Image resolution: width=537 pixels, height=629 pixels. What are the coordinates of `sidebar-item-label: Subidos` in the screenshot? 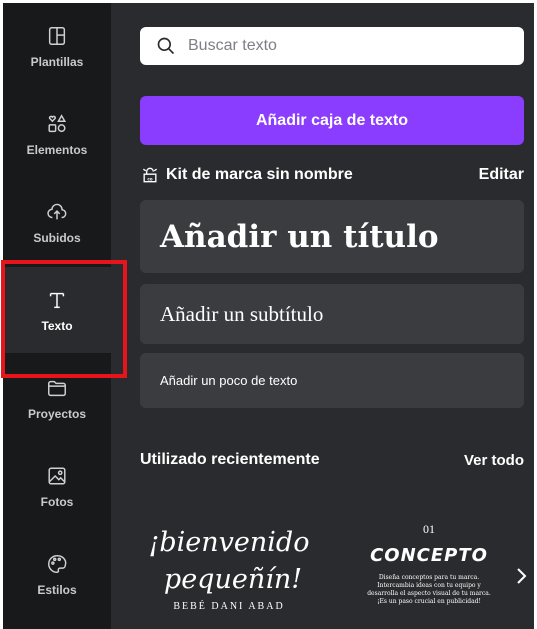 It's located at (57, 238).